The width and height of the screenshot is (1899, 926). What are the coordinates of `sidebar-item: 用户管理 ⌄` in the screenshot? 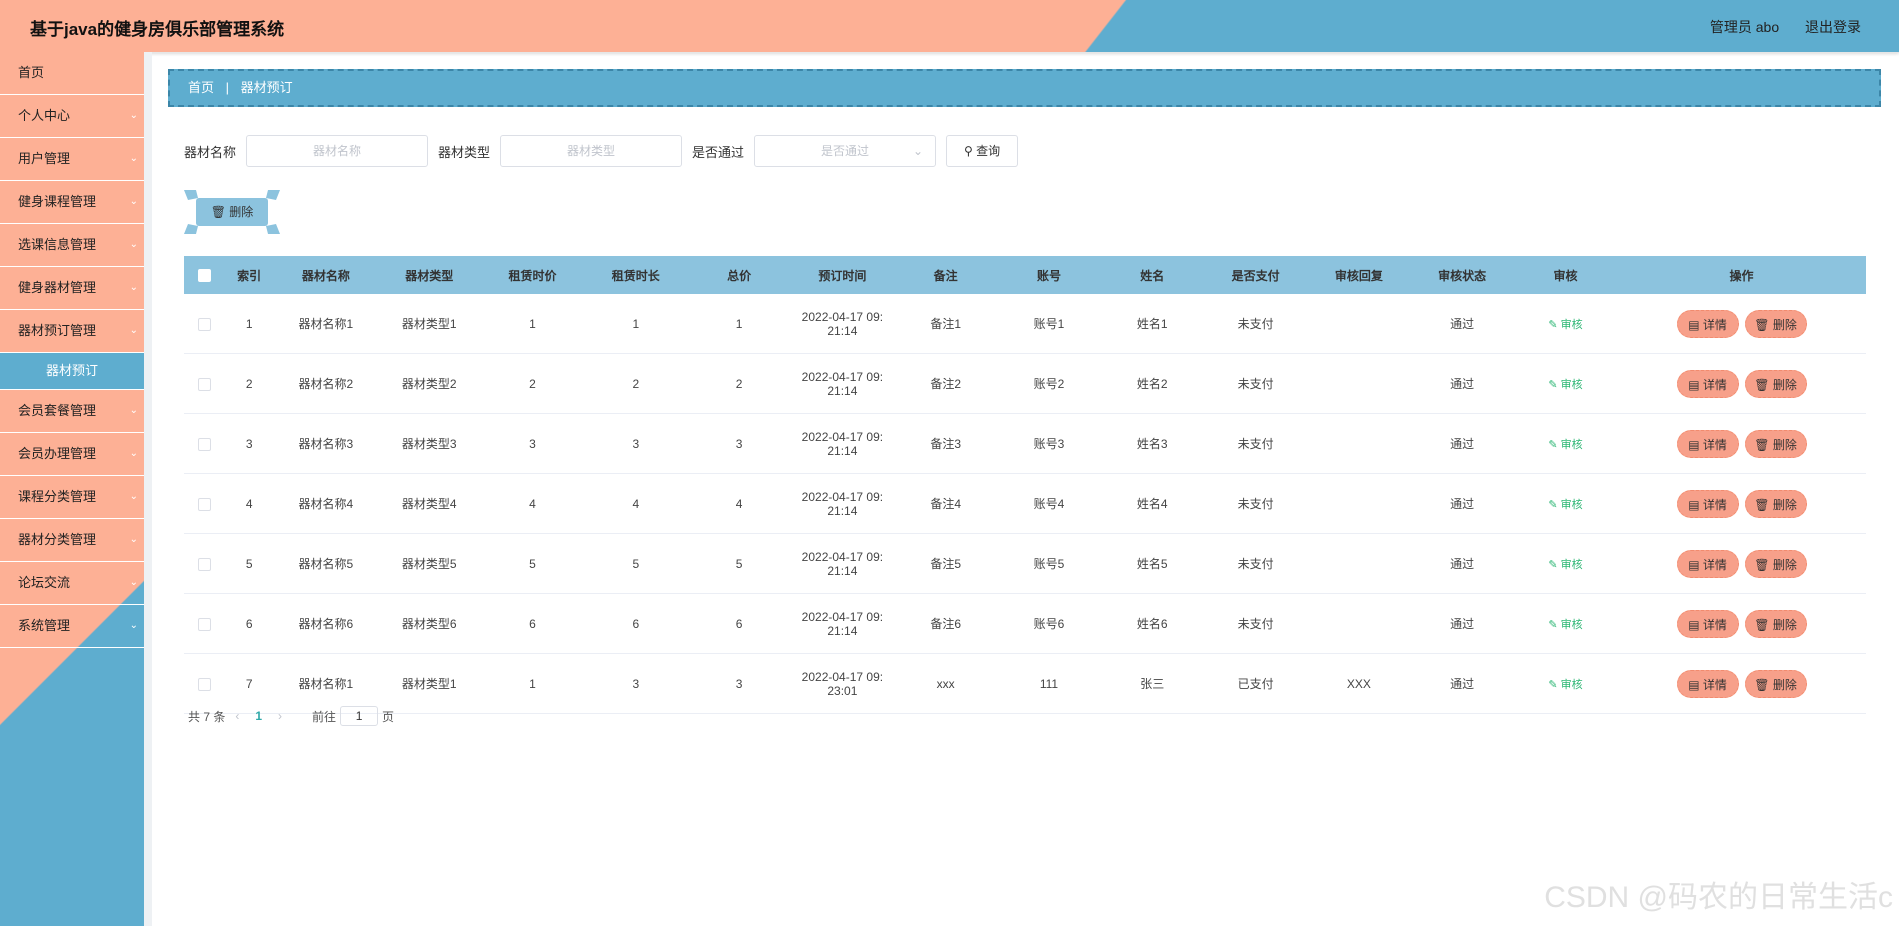 It's located at (72, 159).